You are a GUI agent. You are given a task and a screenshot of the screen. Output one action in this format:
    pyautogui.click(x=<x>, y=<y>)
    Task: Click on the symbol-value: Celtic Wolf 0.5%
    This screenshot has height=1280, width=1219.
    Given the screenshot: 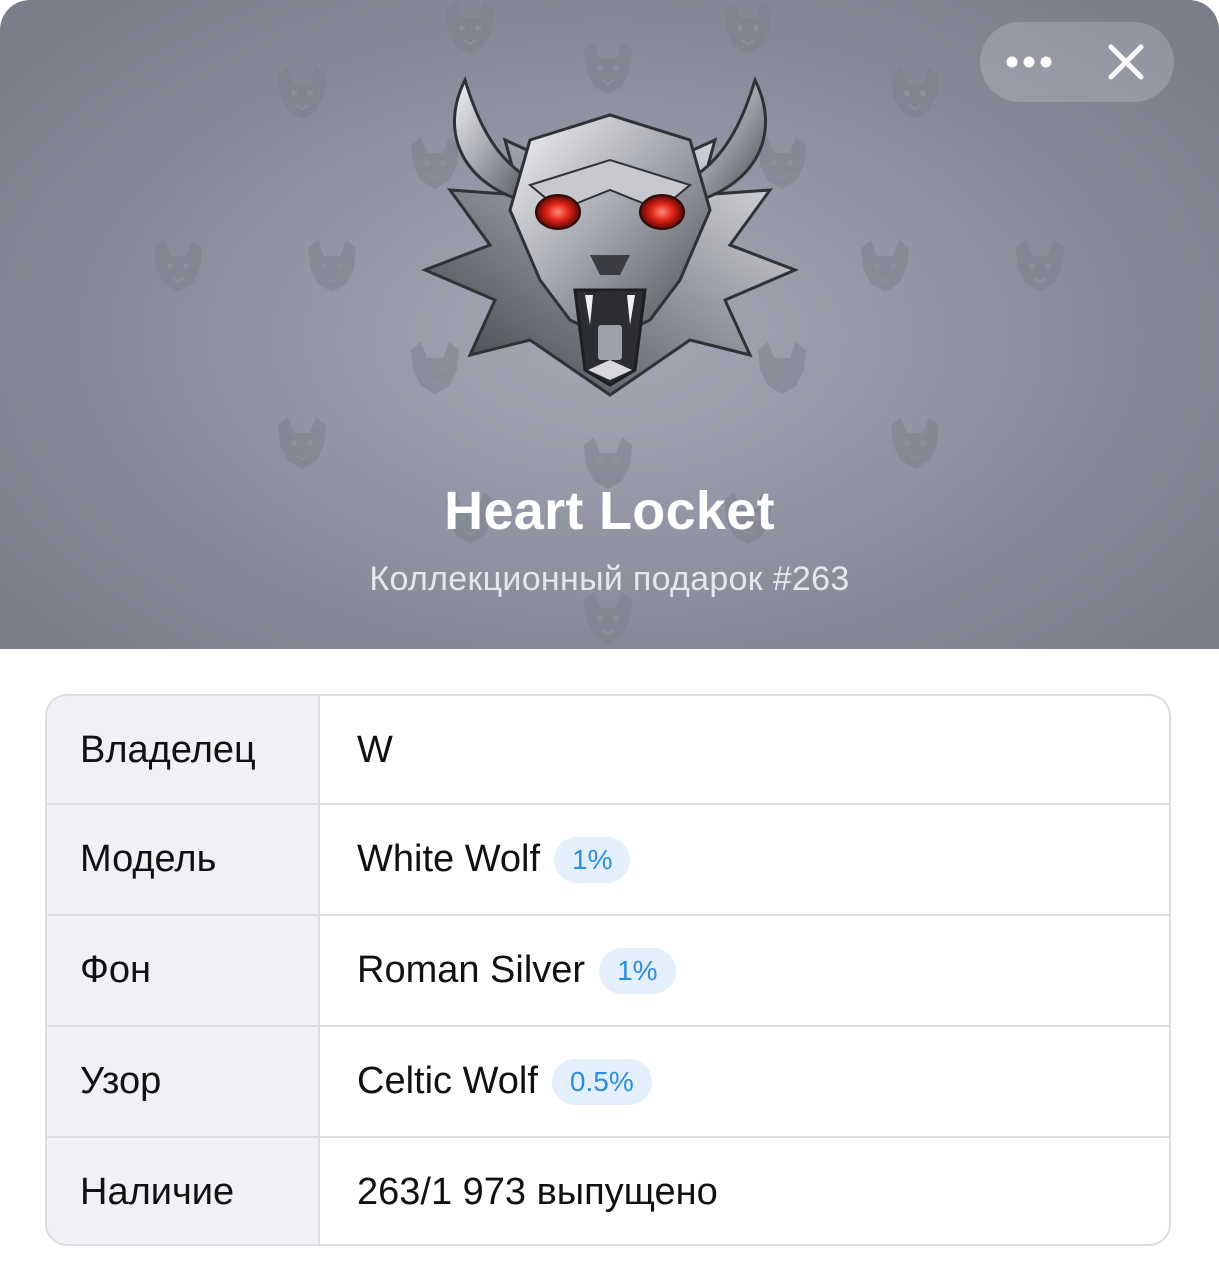 What is the action you would take?
    pyautogui.click(x=504, y=1081)
    